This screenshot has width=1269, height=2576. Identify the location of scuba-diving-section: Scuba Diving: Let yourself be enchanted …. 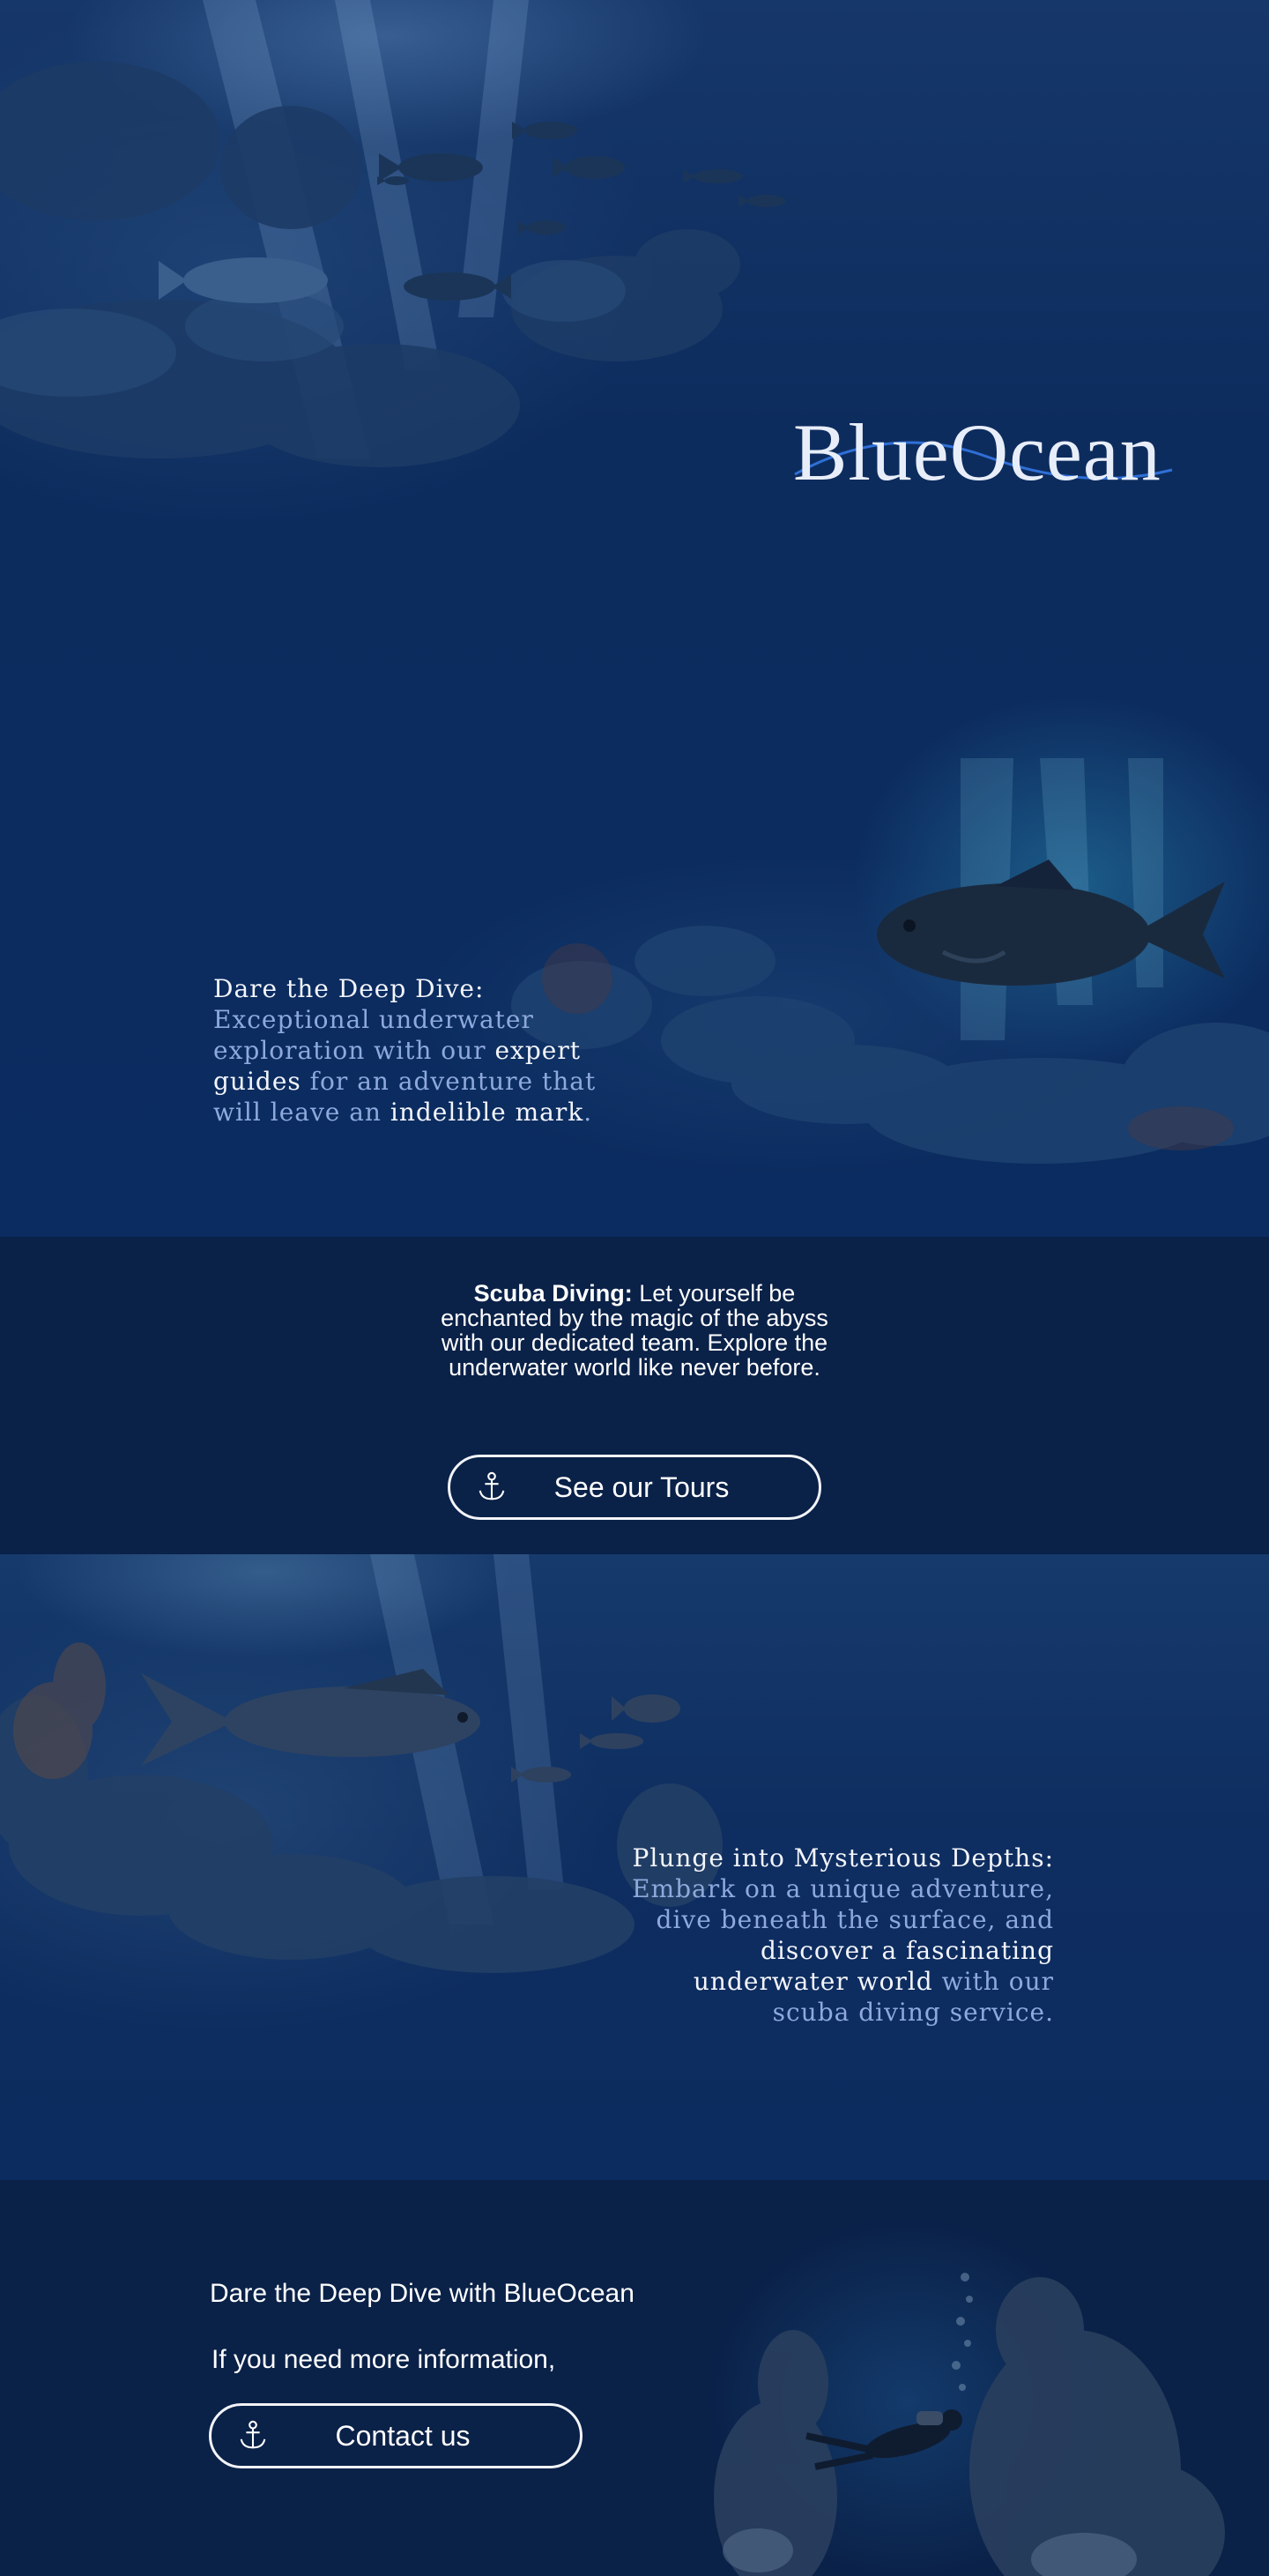
(634, 1395).